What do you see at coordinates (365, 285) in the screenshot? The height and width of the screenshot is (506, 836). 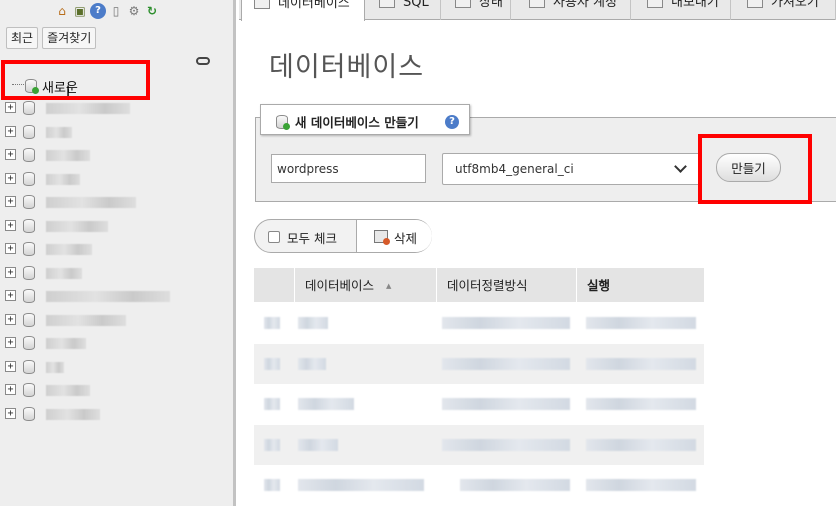 I see `column-header-database: 데이터베이스` at bounding box center [365, 285].